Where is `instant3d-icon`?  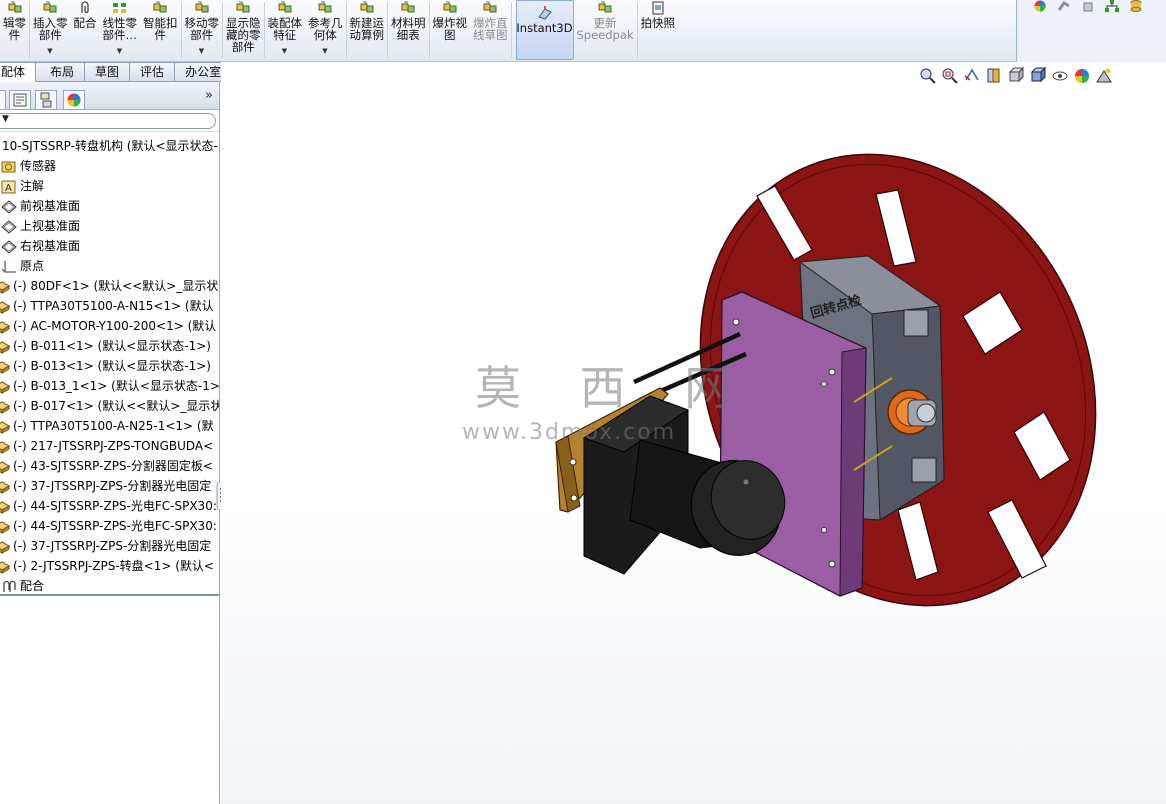 instant3d-icon is located at coordinates (544, 13).